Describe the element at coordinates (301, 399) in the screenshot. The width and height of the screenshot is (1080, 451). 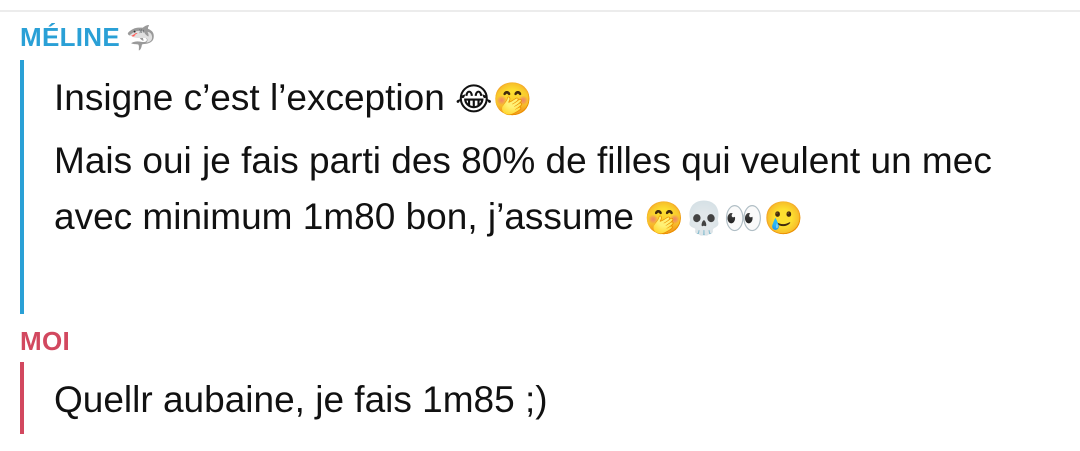
I see `chat-message-text: Quellr aubaine, je fais 1m85 ;)` at that location.